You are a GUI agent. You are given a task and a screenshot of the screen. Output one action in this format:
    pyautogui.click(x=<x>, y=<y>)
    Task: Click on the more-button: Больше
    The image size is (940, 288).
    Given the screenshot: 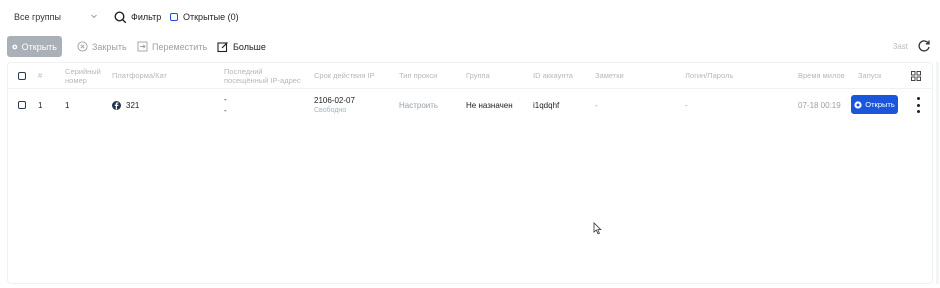 What is the action you would take?
    pyautogui.click(x=241, y=46)
    